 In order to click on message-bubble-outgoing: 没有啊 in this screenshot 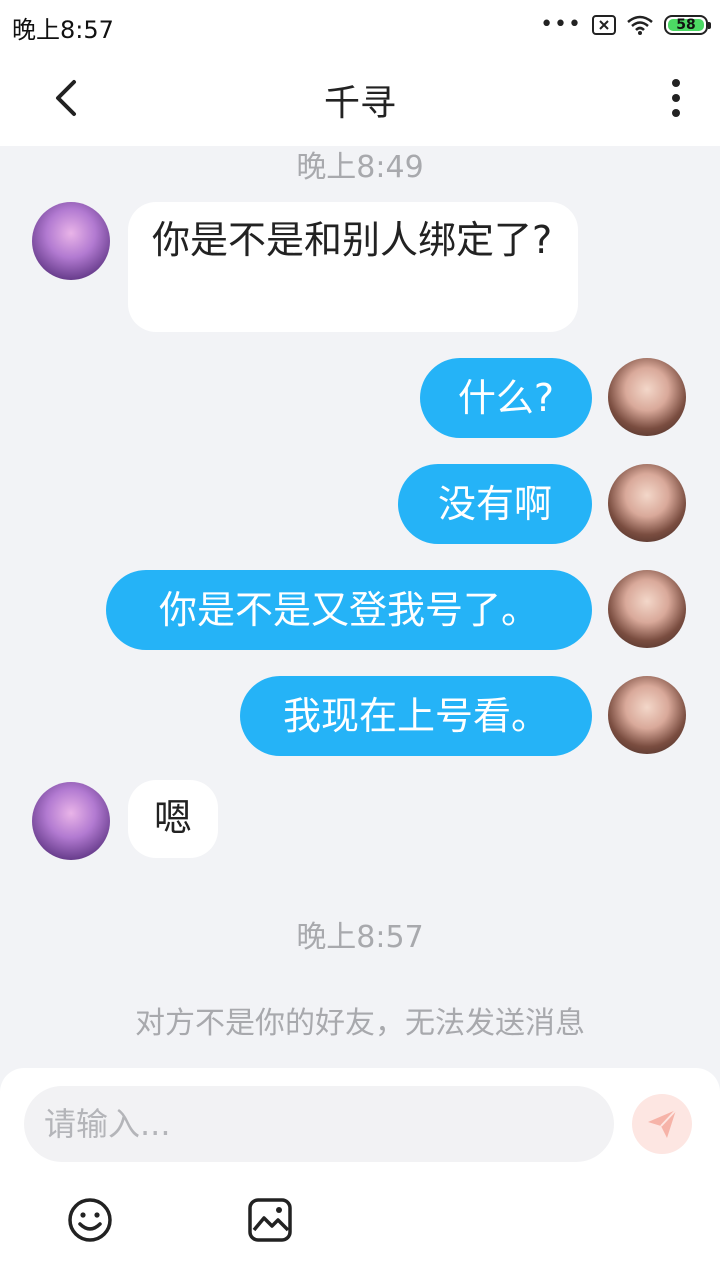, I will do `click(495, 504)`.